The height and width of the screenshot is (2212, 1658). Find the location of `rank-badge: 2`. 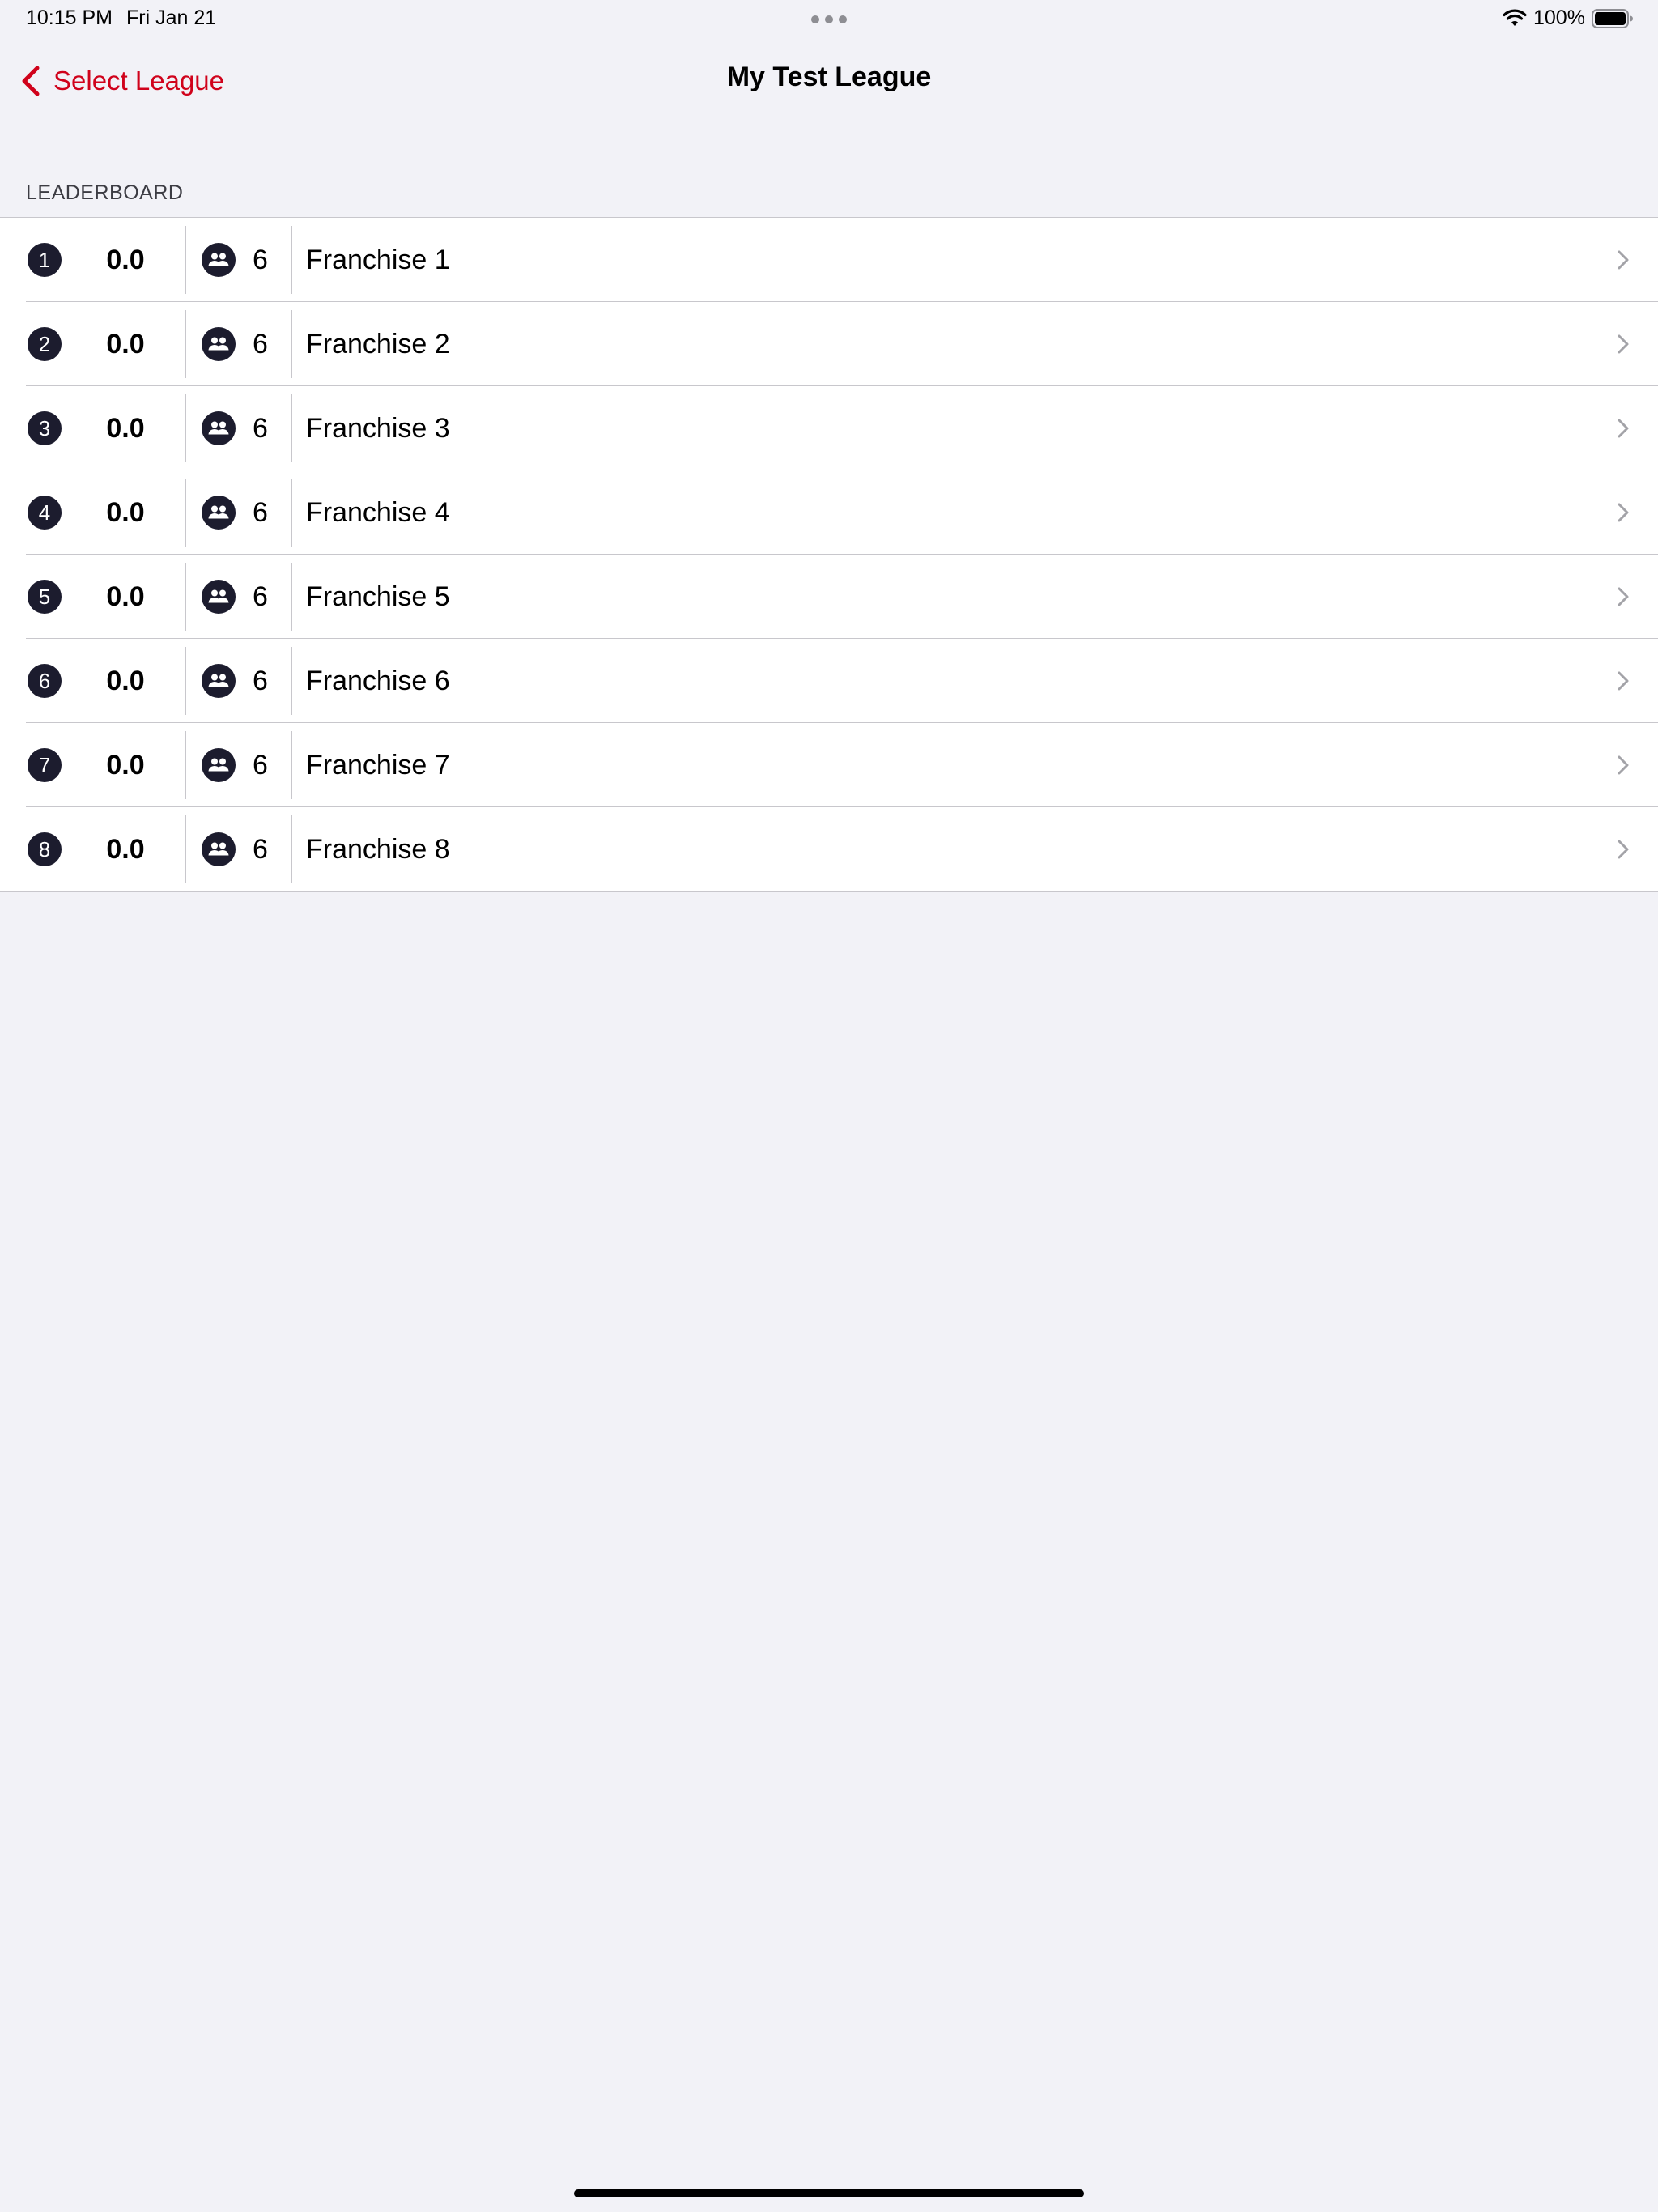

rank-badge: 2 is located at coordinates (45, 344).